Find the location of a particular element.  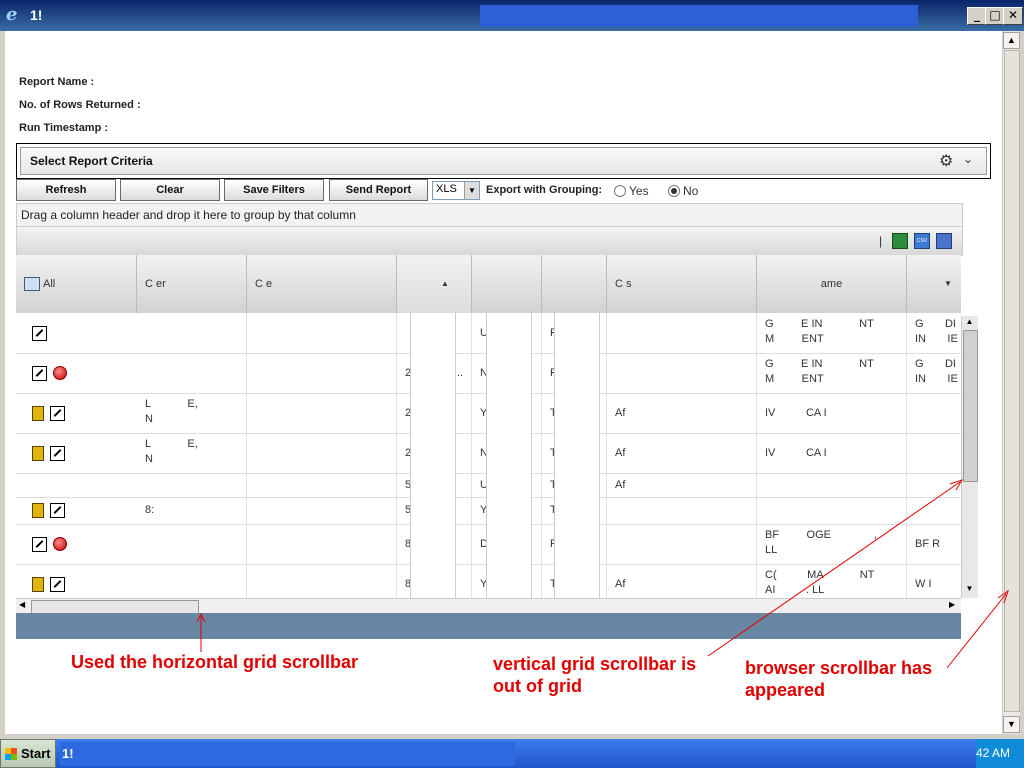

annotation-vscroll-1: vertical grid scrollbar is is located at coordinates (595, 664).